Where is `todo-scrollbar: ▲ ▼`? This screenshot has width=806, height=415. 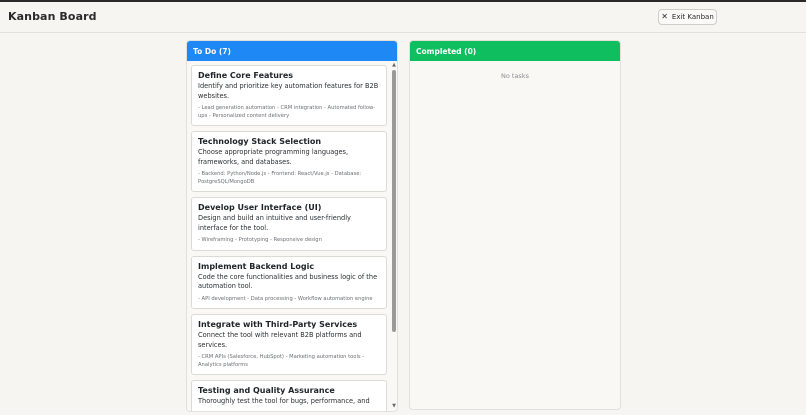
todo-scrollbar: ▲ ▼ is located at coordinates (394, 236).